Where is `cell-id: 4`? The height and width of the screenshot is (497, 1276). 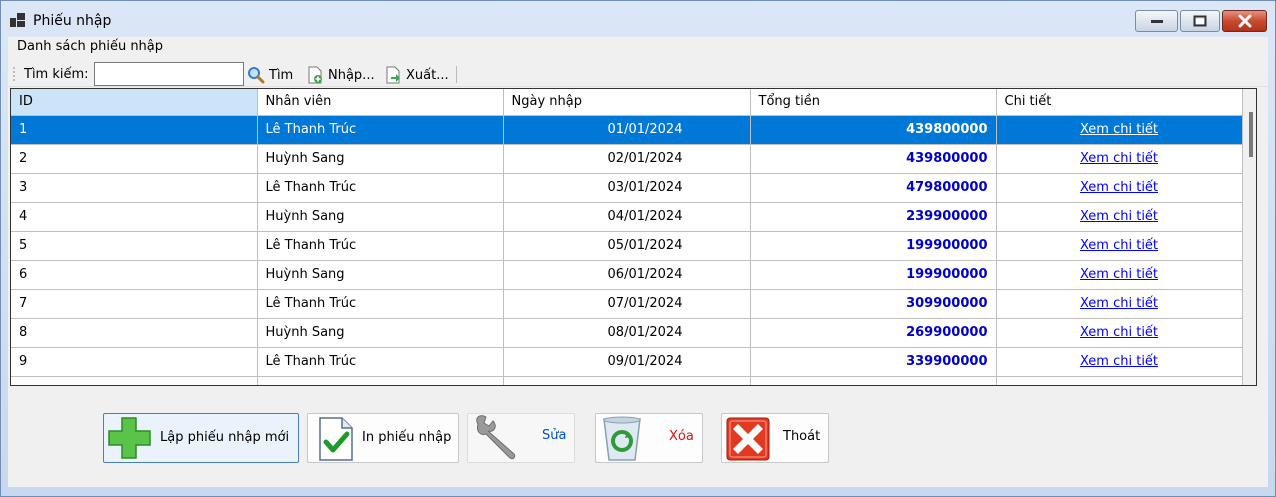 cell-id: 4 is located at coordinates (134, 217).